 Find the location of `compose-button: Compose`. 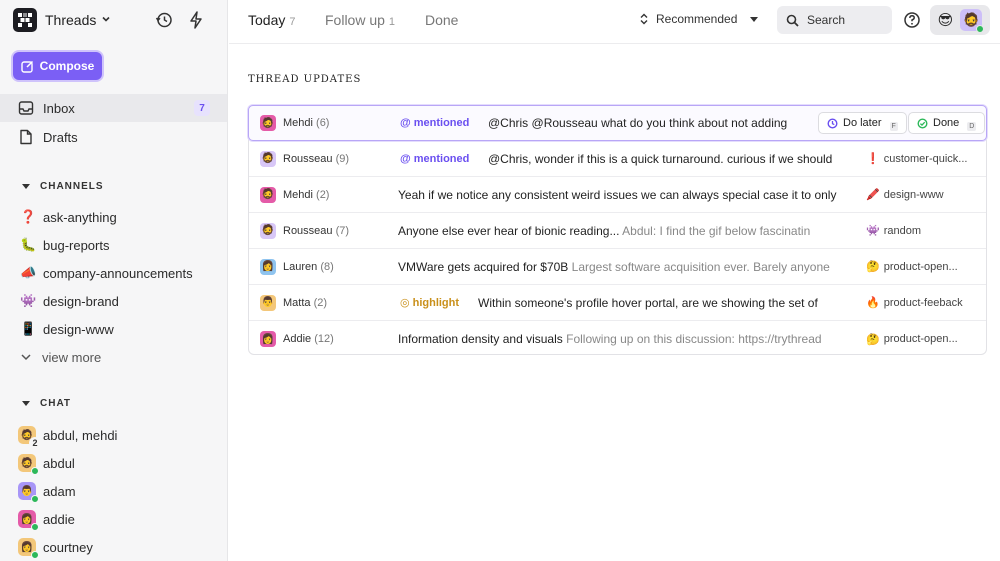

compose-button: Compose is located at coordinates (57, 66).